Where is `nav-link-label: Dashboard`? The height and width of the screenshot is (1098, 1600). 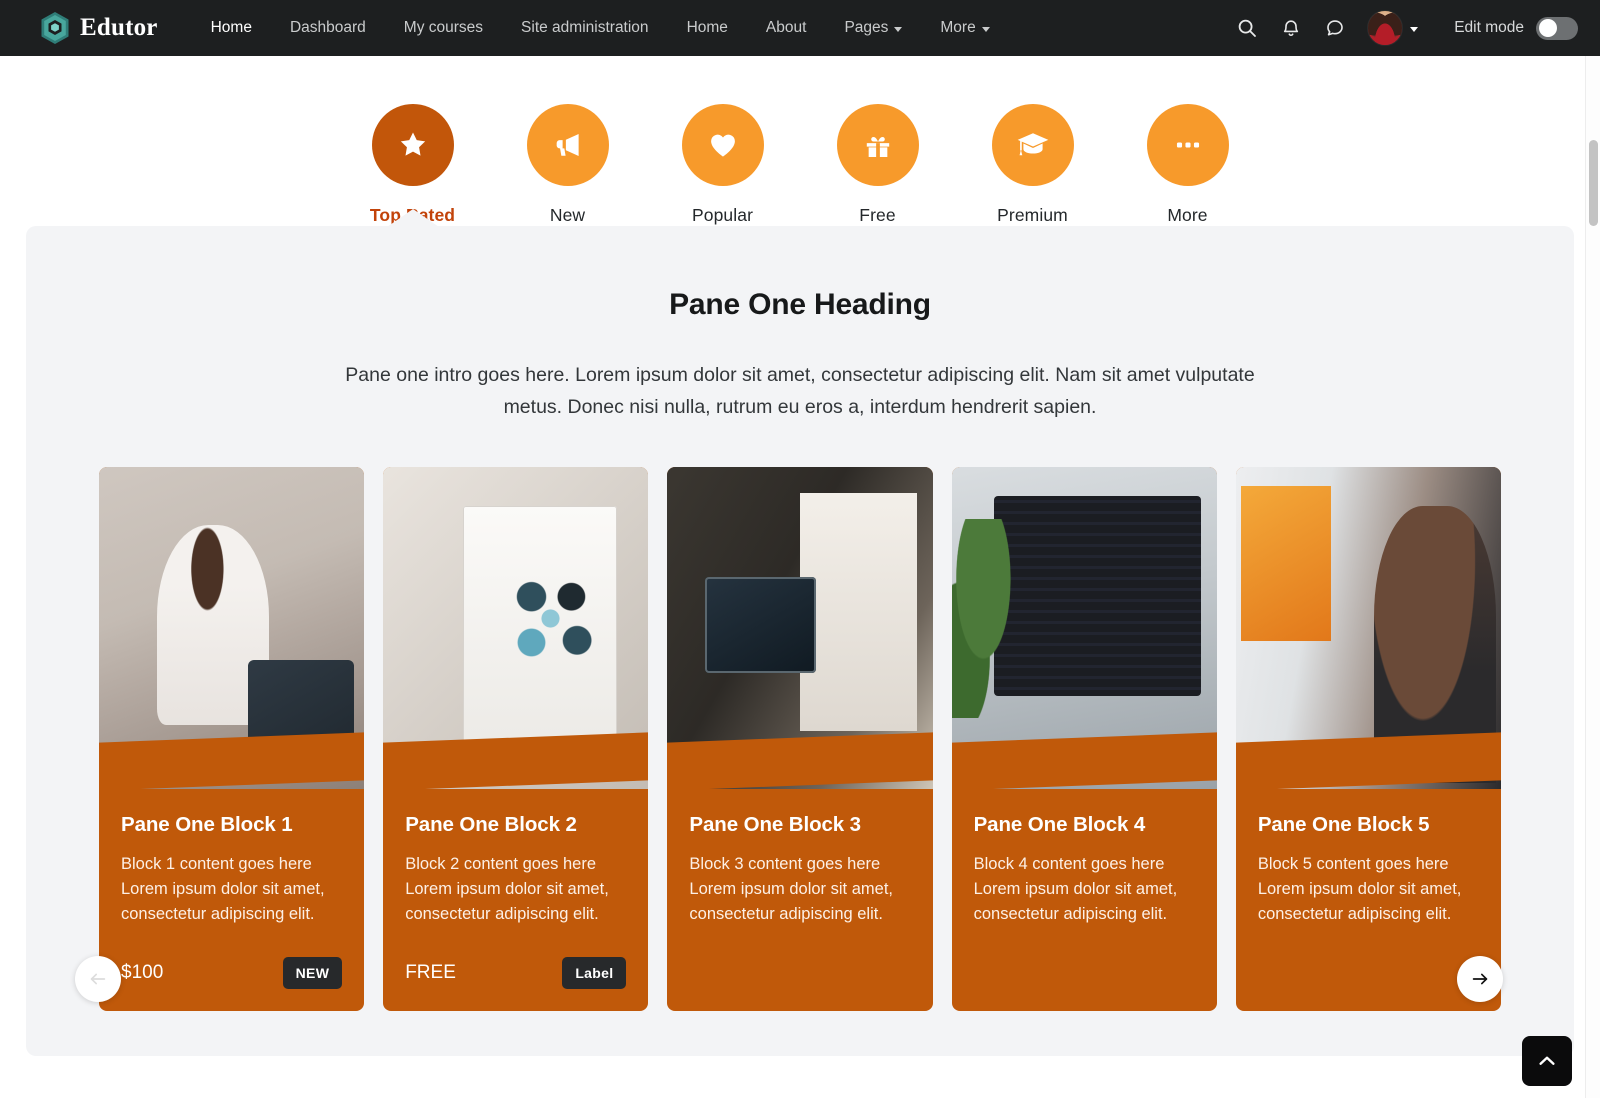 nav-link-label: Dashboard is located at coordinates (327, 27).